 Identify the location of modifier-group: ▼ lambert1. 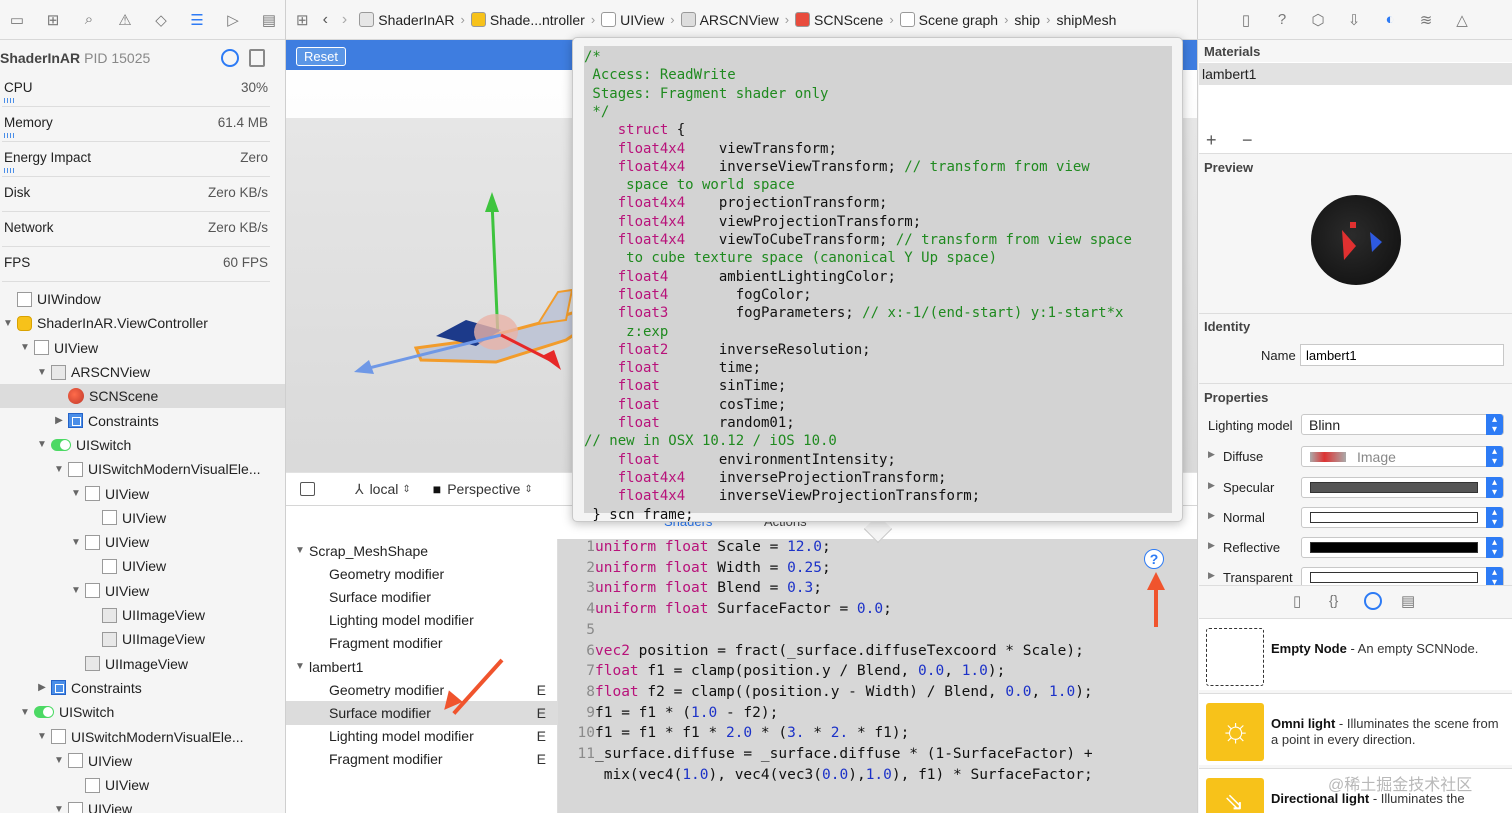
(422, 666).